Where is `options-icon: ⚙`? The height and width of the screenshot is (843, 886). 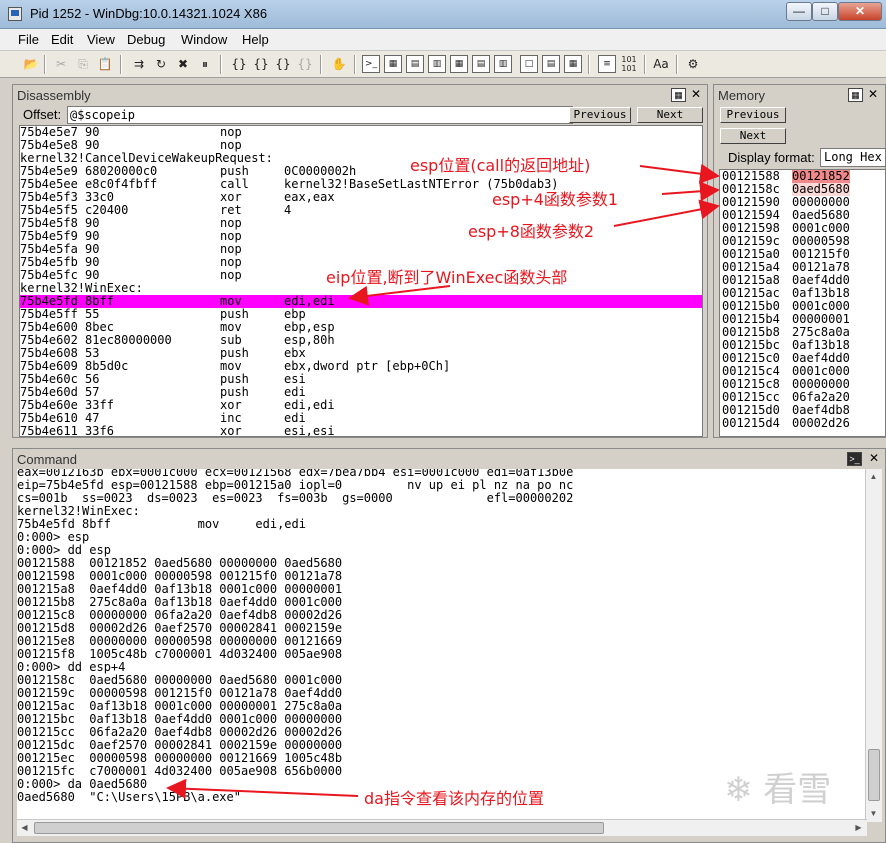 options-icon: ⚙ is located at coordinates (693, 64).